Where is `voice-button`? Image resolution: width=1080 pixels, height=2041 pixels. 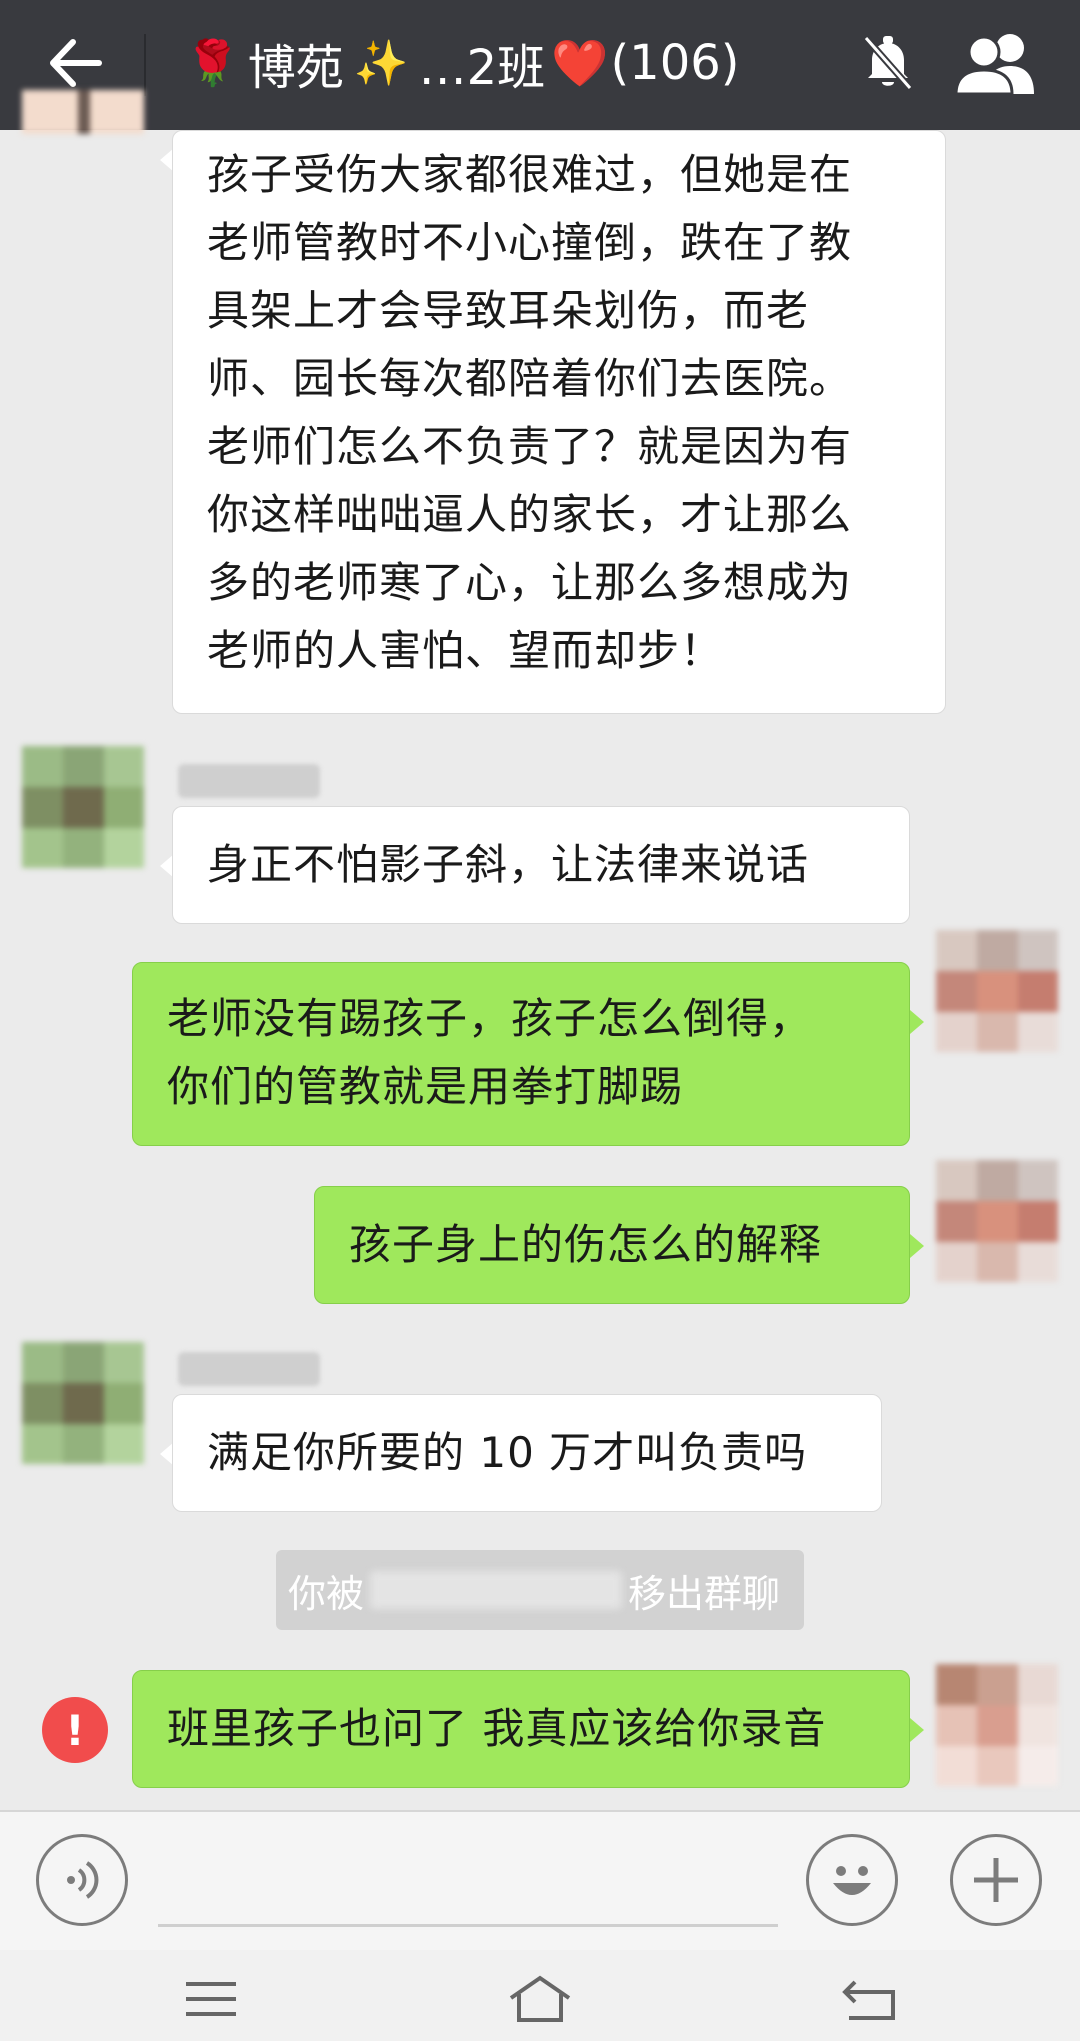
voice-button is located at coordinates (82, 1880).